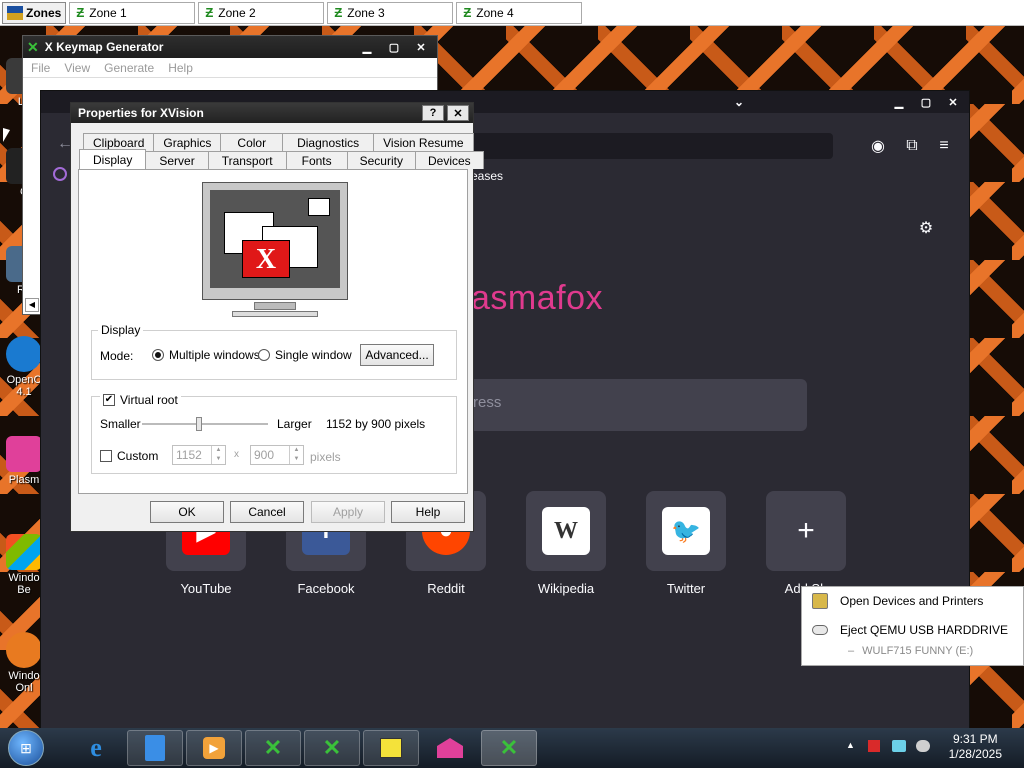 This screenshot has height=768, width=1024. What do you see at coordinates (910, 651) in the screenshot?
I see `drive-subitem: – WULF715 FUNNY (E:)` at bounding box center [910, 651].